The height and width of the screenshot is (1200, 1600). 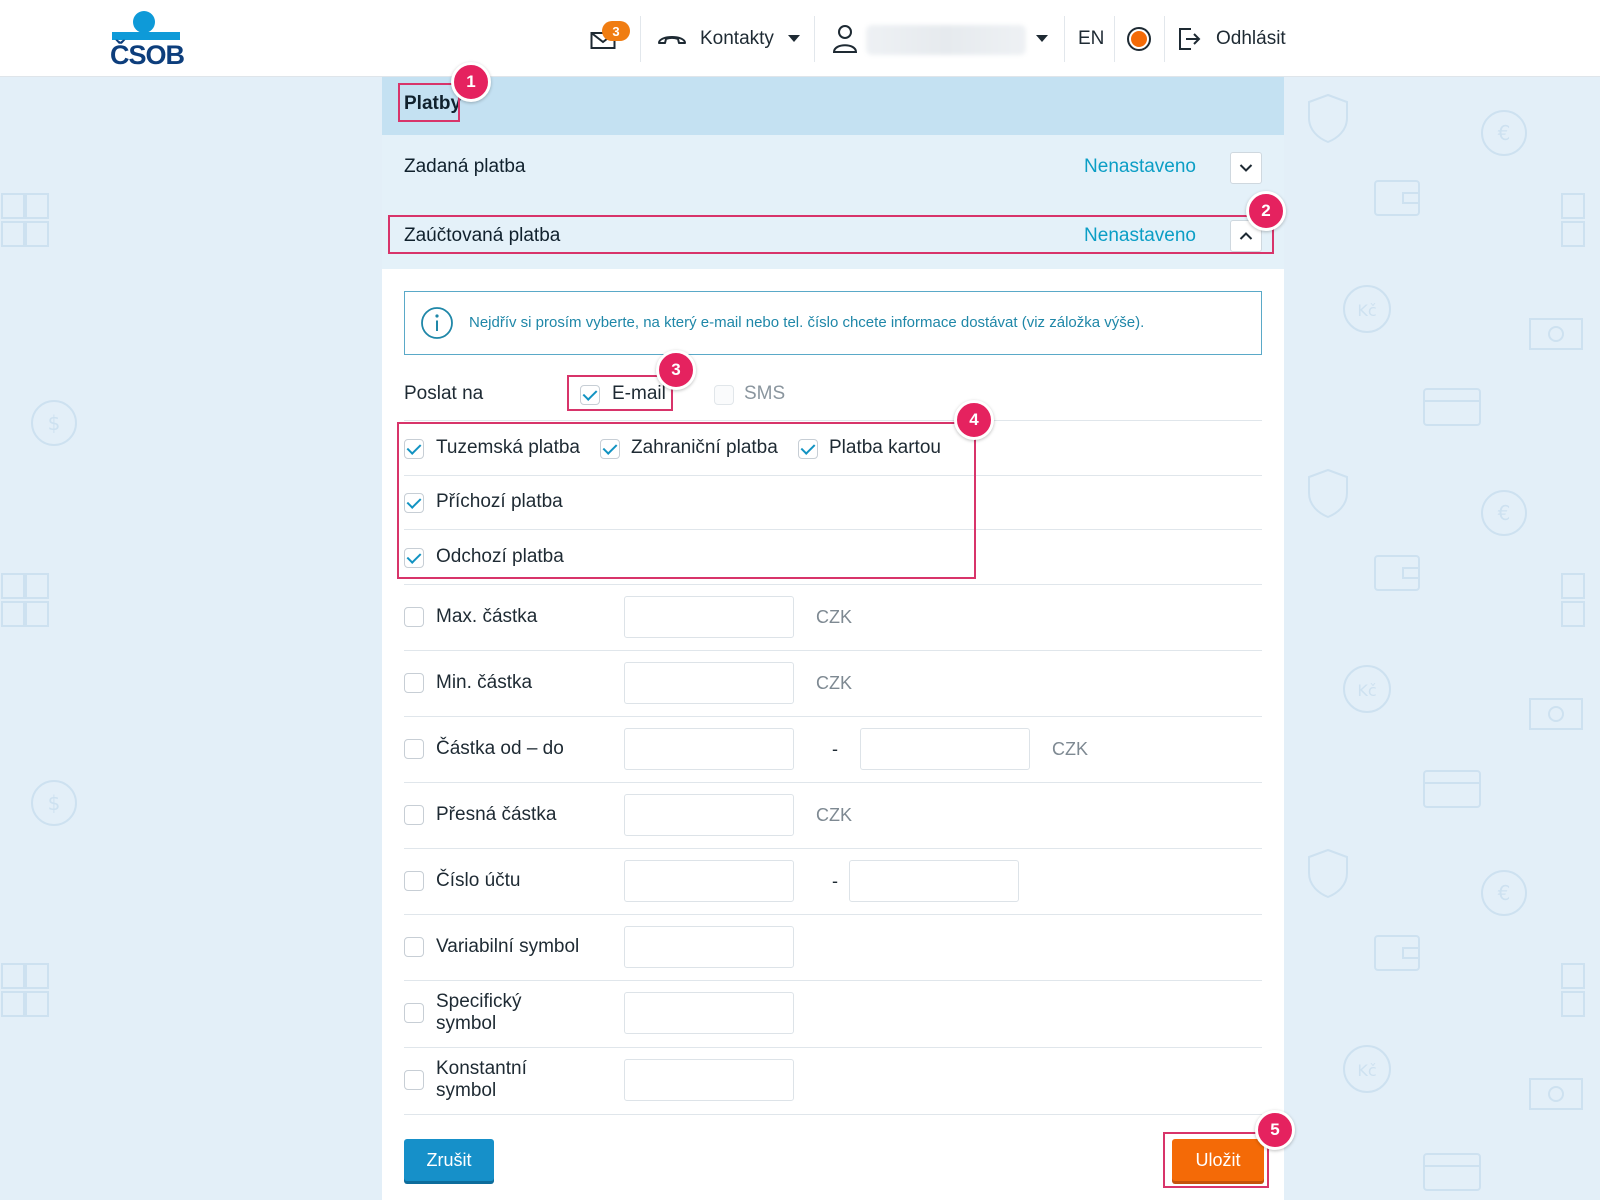 What do you see at coordinates (432, 104) in the screenshot?
I see `section-title: Platby` at bounding box center [432, 104].